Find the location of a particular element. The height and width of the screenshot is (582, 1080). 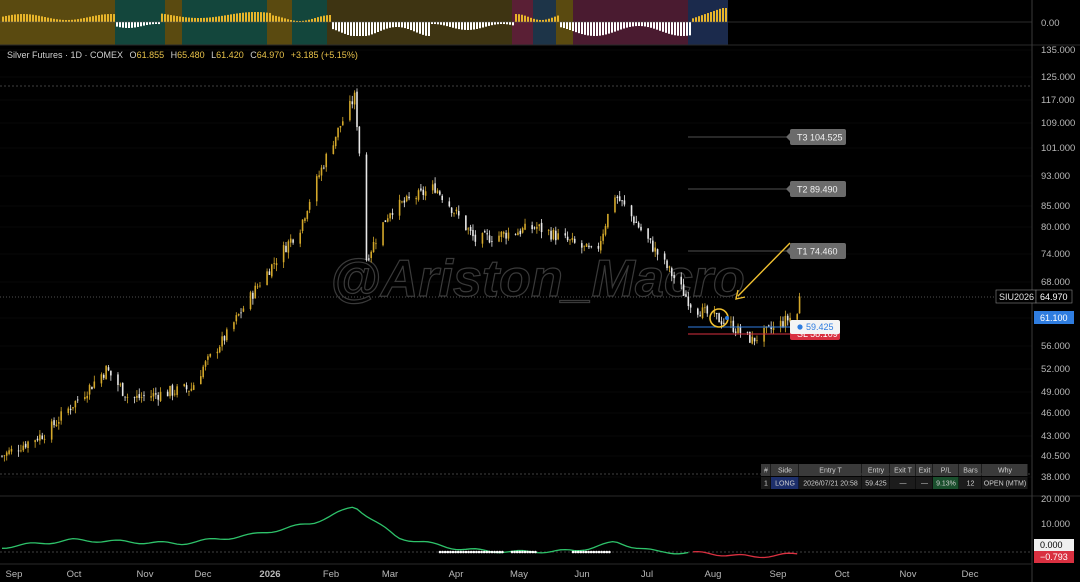

y-tick-label: 135.000 is located at coordinates (1058, 50).